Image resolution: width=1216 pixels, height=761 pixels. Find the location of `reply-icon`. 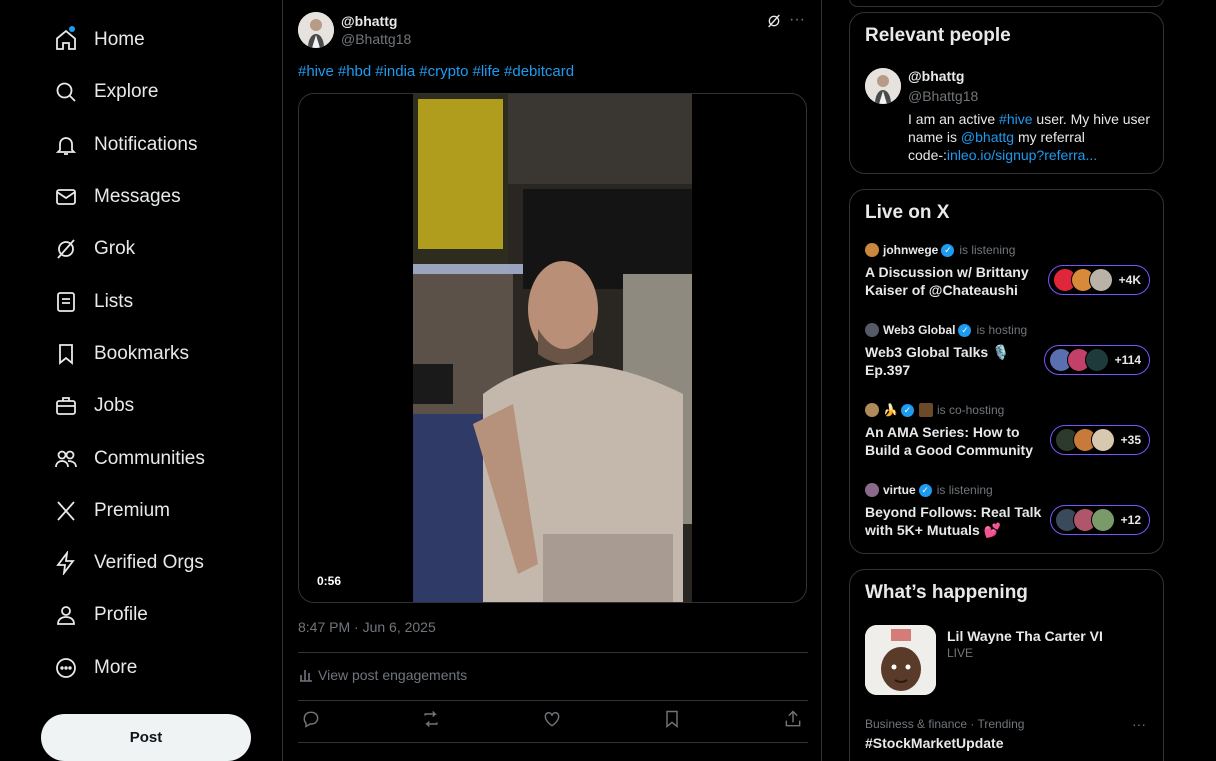

reply-icon is located at coordinates (311, 719).